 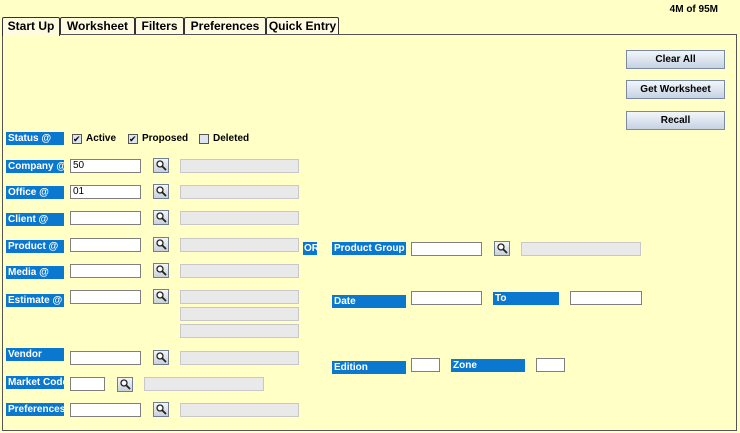 I want to click on status-label: Status @, so click(x=35, y=138).